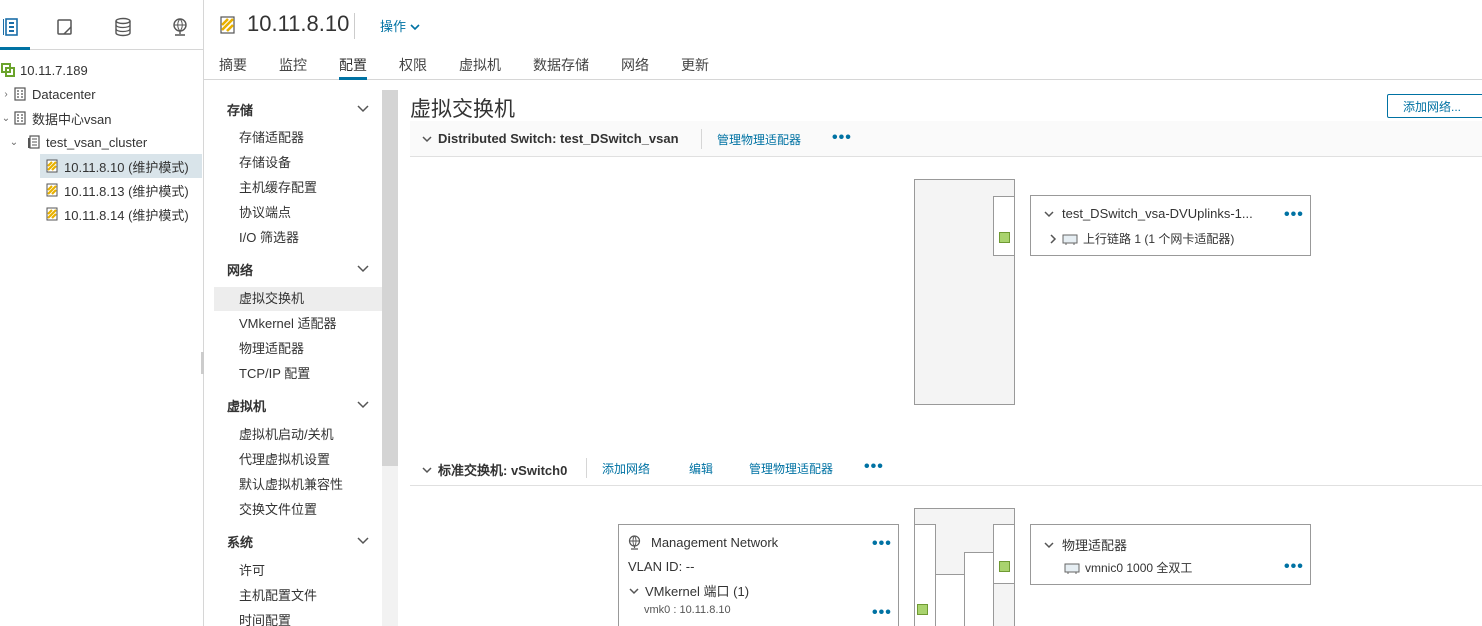 The height and width of the screenshot is (626, 1482). I want to click on menu-group-virtual-machines: 虚拟机, so click(298, 405).